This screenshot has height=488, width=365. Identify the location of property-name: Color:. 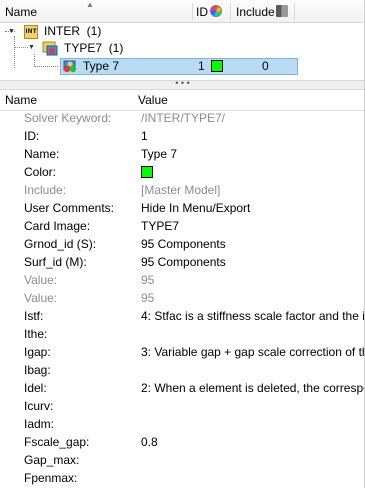
(40, 172).